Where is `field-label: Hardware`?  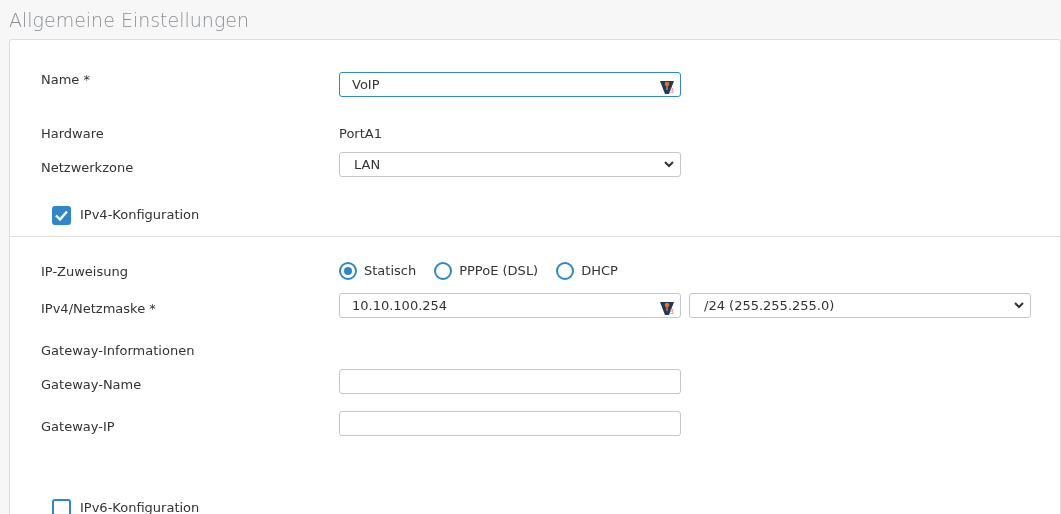
field-label: Hardware is located at coordinates (72, 133).